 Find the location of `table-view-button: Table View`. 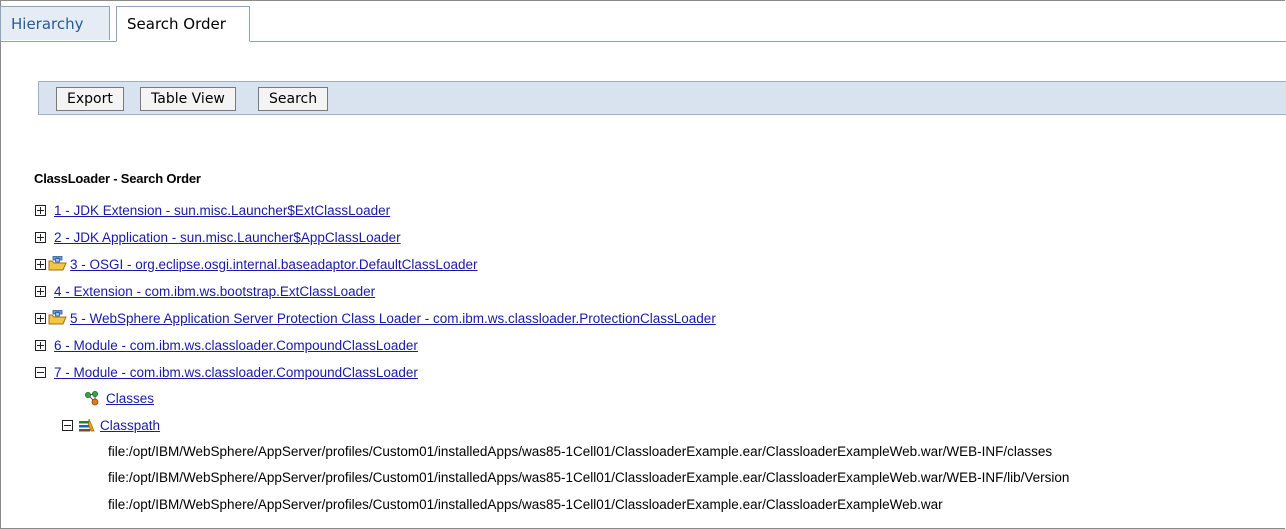

table-view-button: Table View is located at coordinates (188, 99).